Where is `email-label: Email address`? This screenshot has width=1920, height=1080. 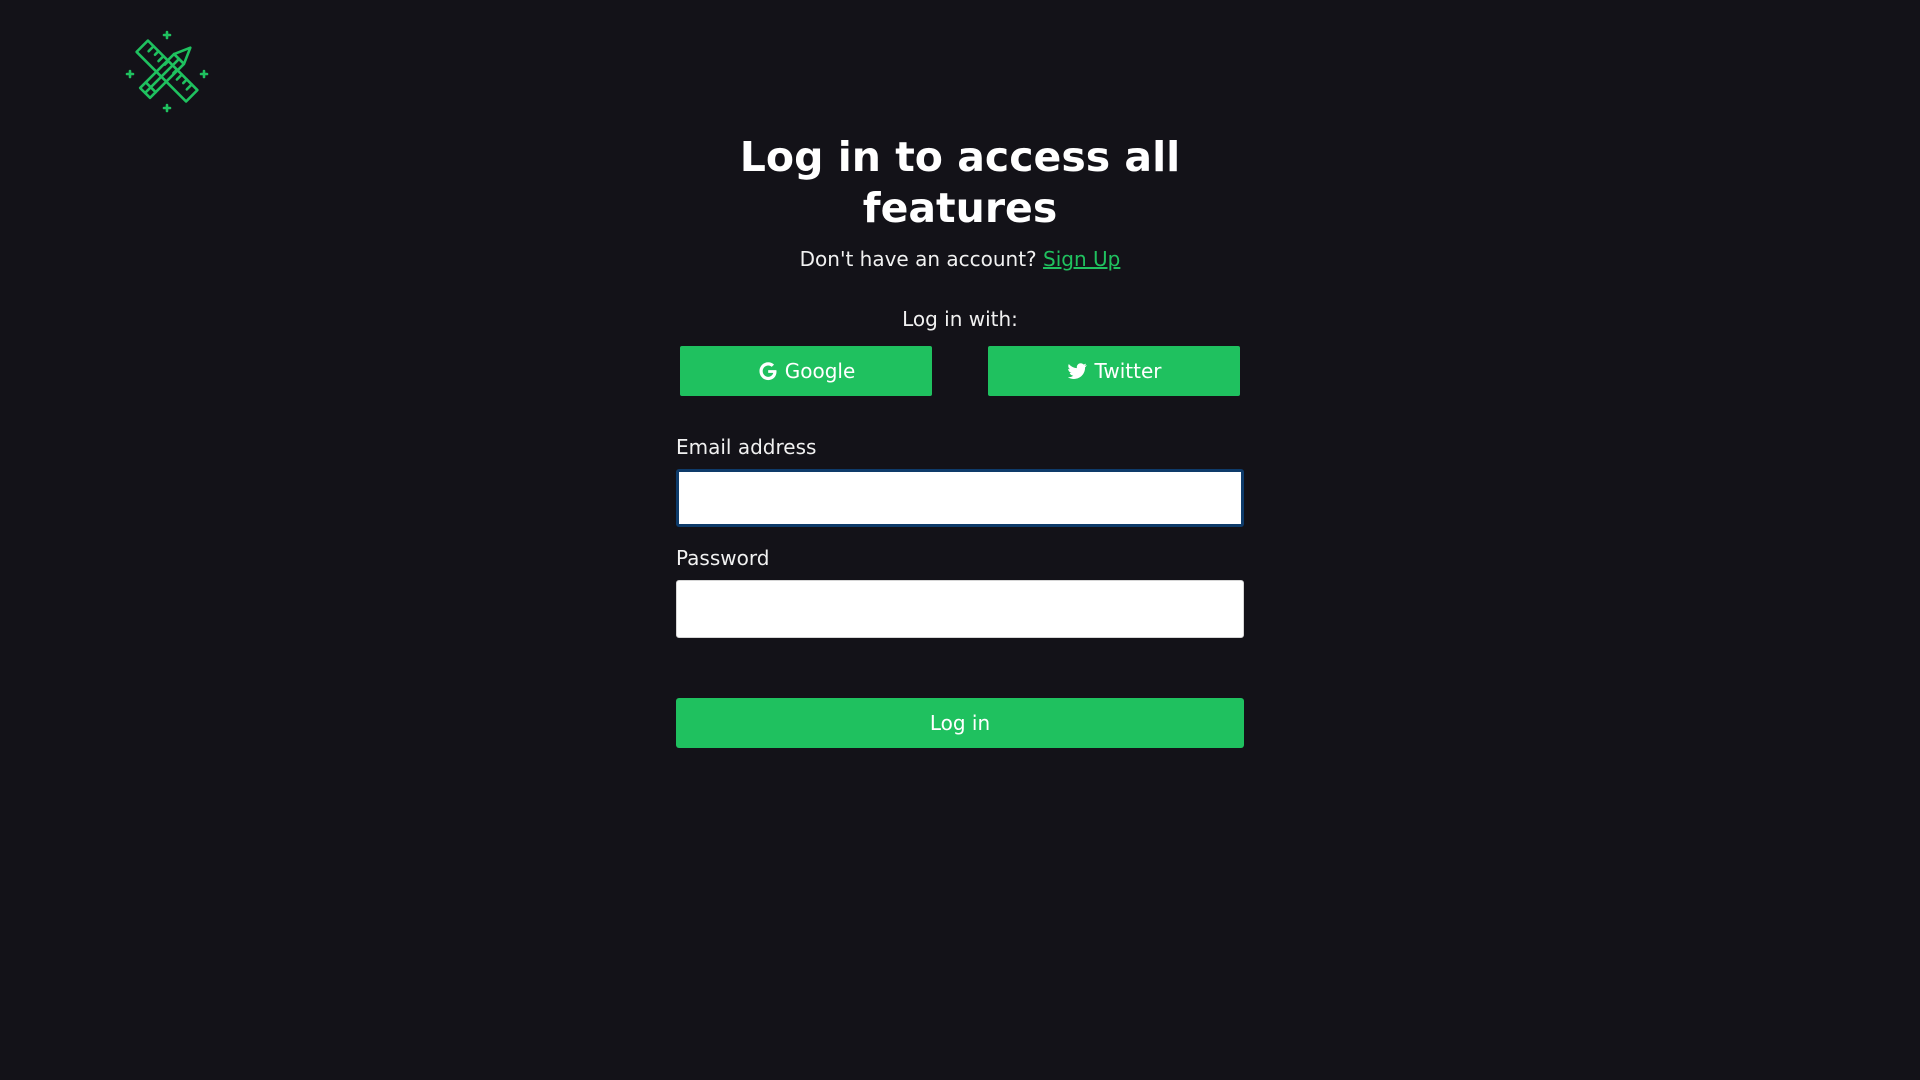 email-label: Email address is located at coordinates (746, 447).